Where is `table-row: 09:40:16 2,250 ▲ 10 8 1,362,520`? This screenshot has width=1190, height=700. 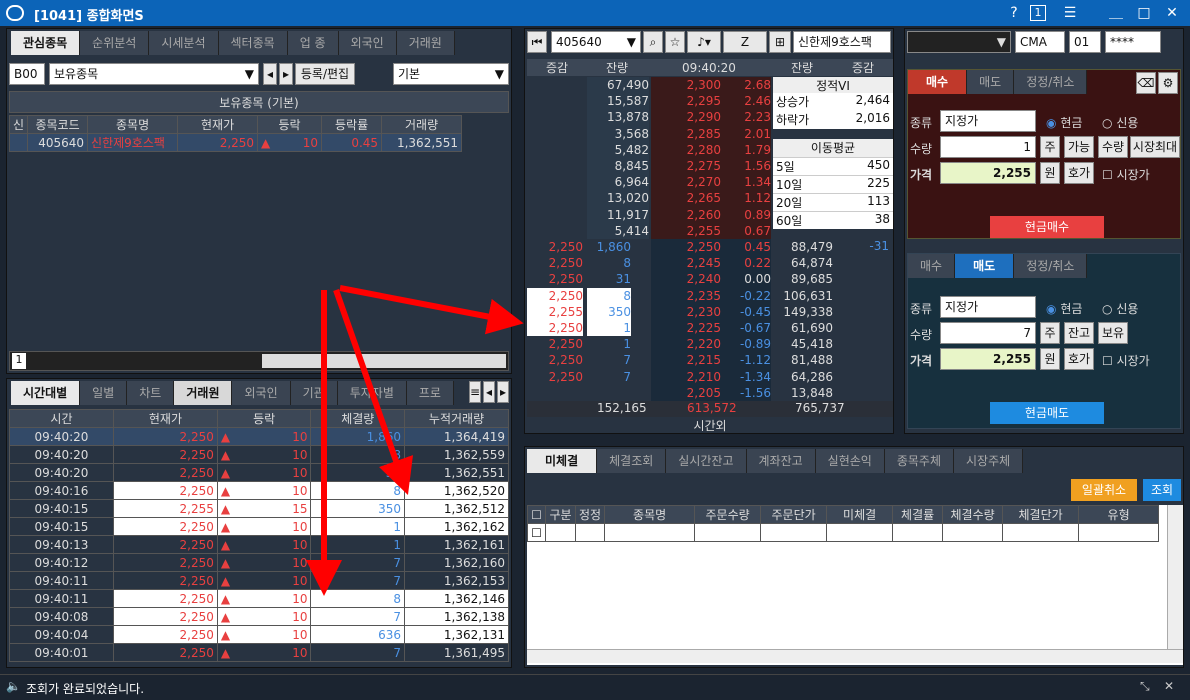
table-row: 09:40:16 2,250 ▲ 10 8 1,362,520 is located at coordinates (259, 490).